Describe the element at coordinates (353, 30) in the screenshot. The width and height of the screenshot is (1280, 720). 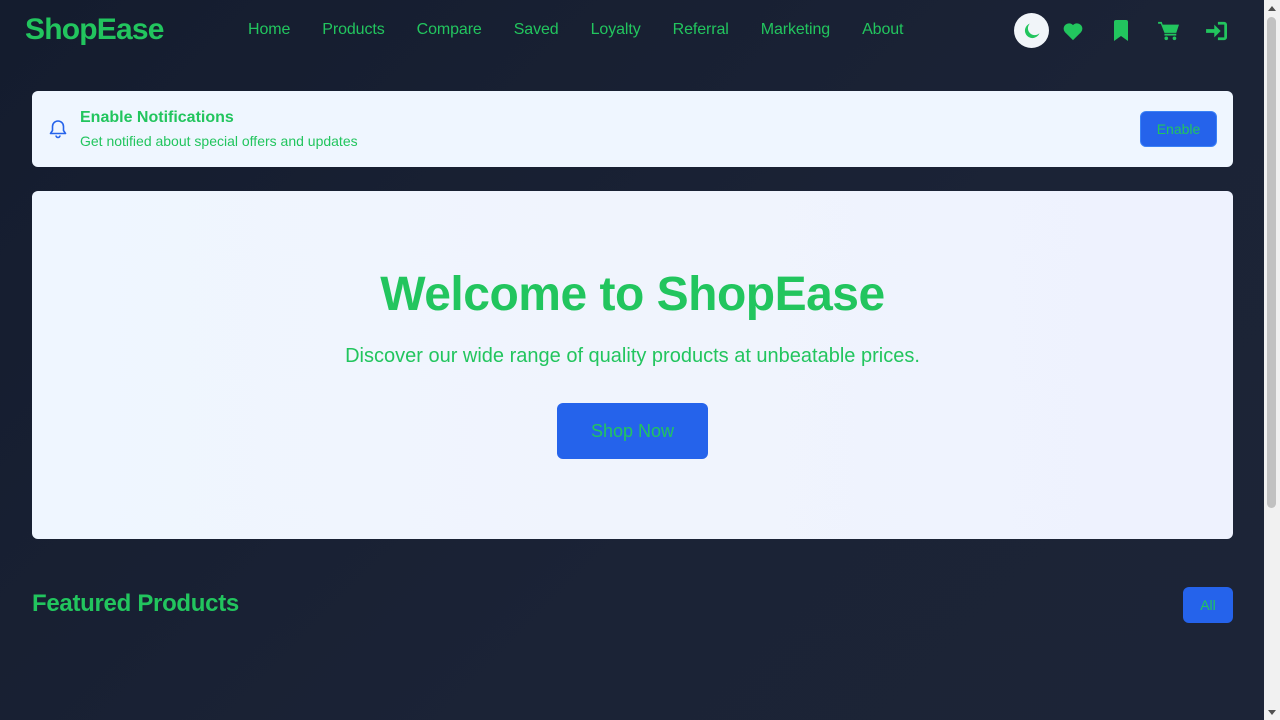
I see `nav-products: Products` at that location.